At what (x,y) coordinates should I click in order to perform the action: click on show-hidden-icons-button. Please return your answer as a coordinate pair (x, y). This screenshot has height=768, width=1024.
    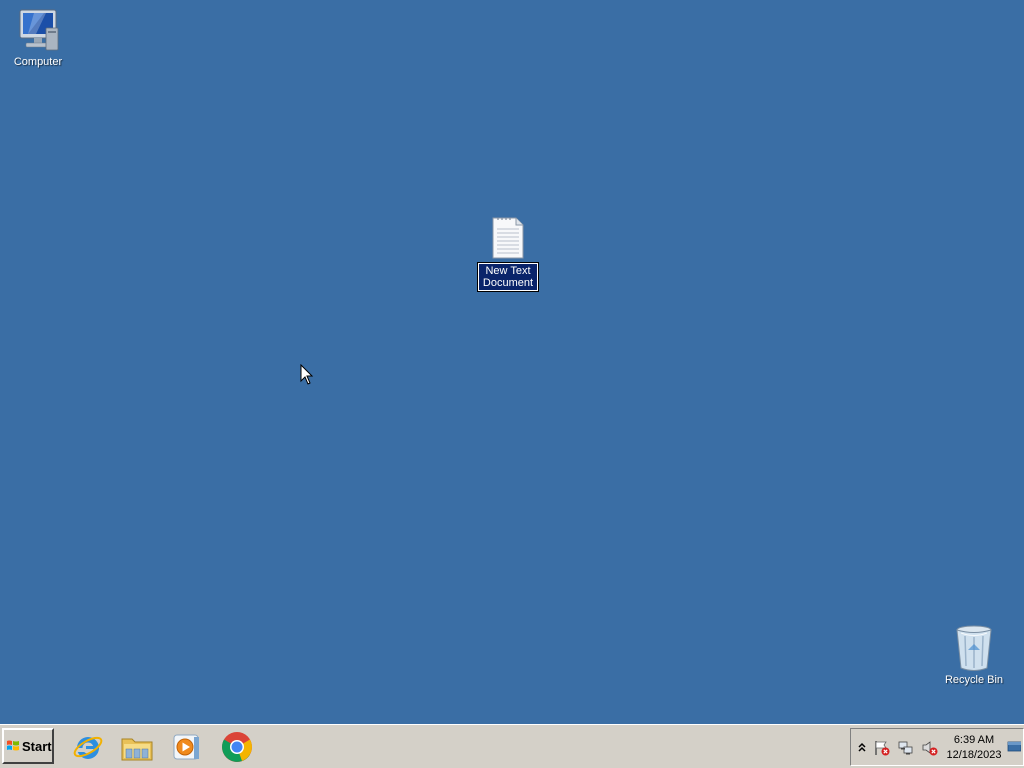
    Looking at the image, I should click on (862, 747).